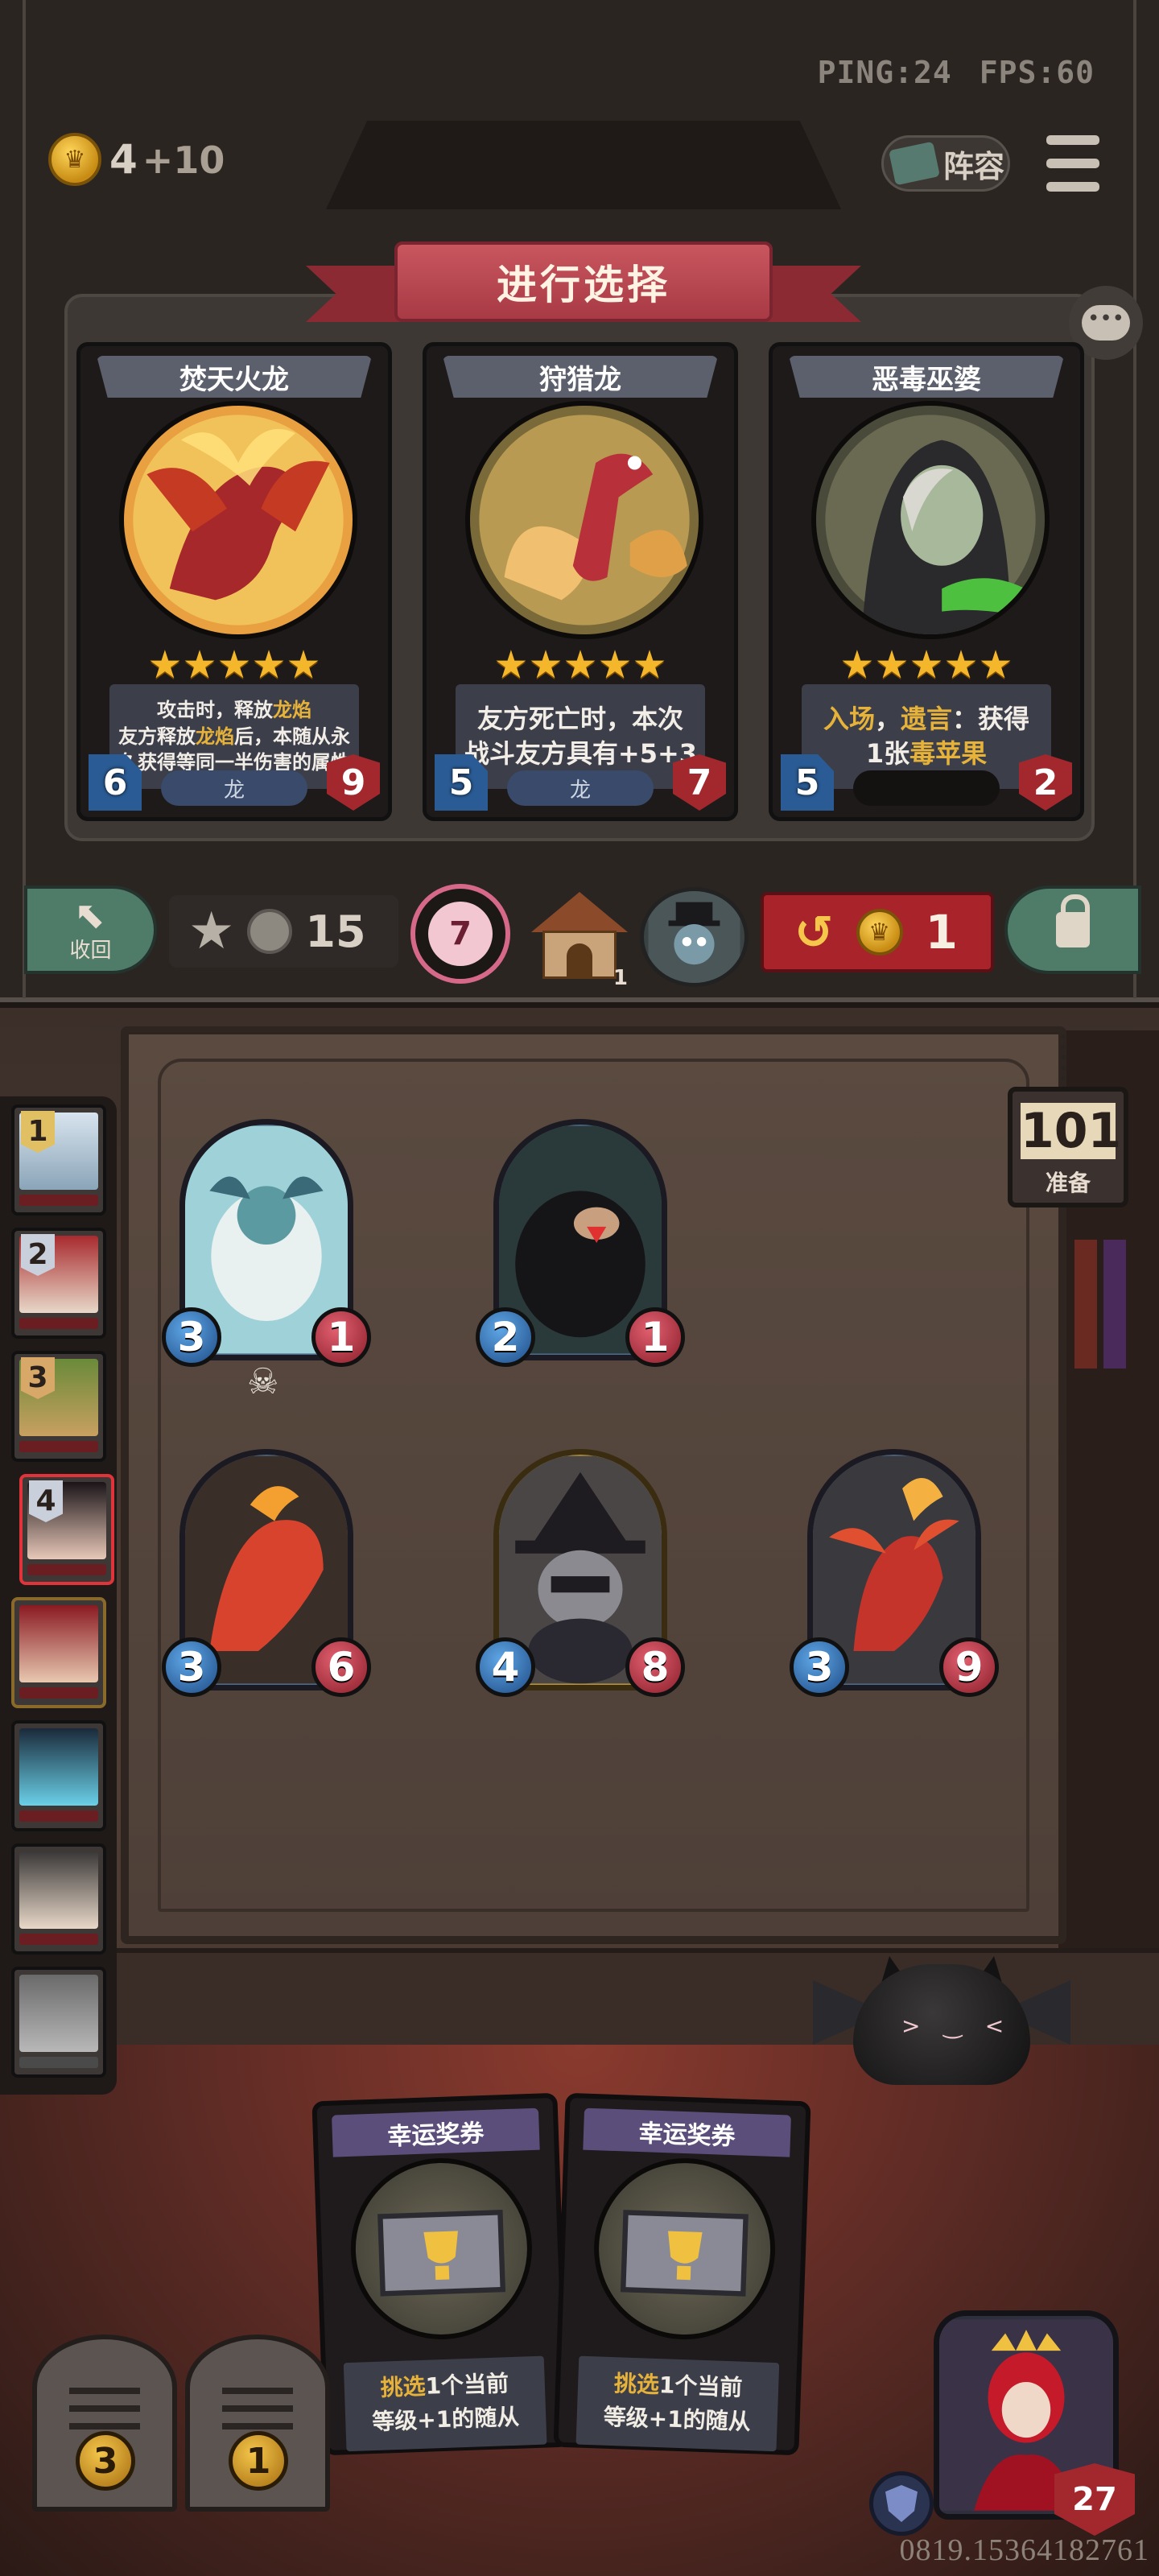  Describe the element at coordinates (460, 934) in the screenshot. I see `tavern-tier-badge: 7` at that location.